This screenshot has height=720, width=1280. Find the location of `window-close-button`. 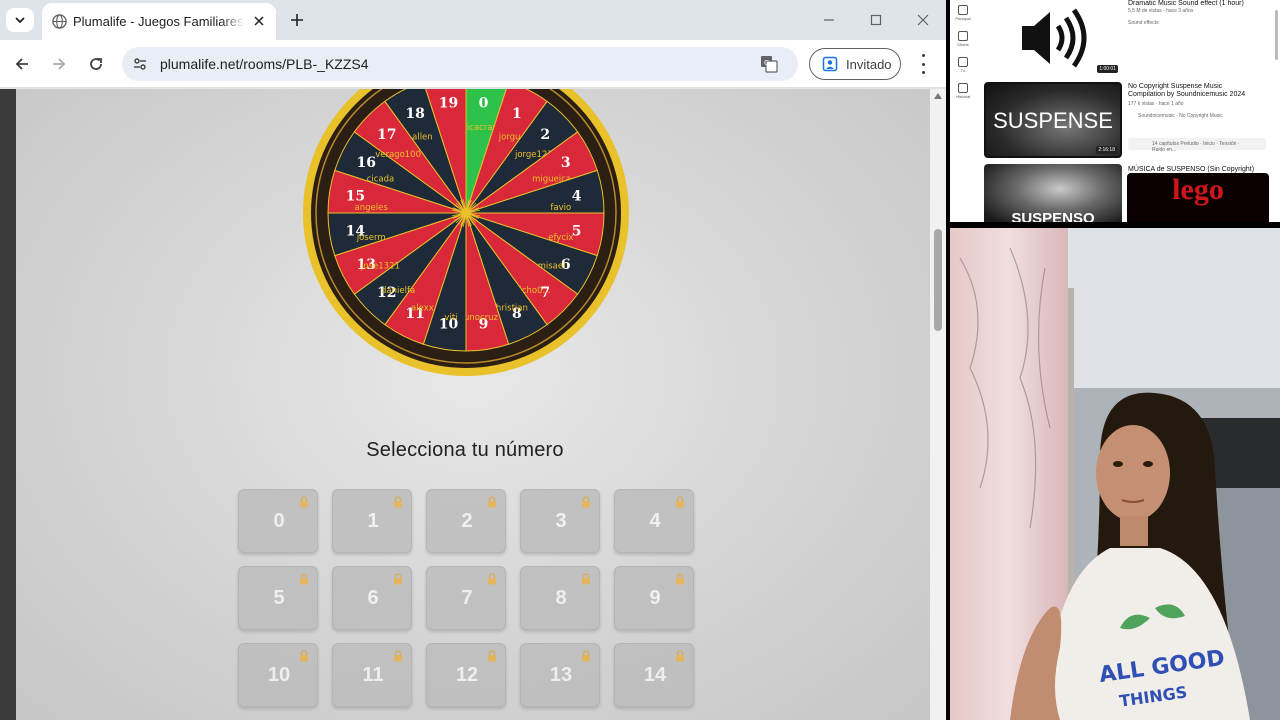

window-close-button is located at coordinates (923, 20).